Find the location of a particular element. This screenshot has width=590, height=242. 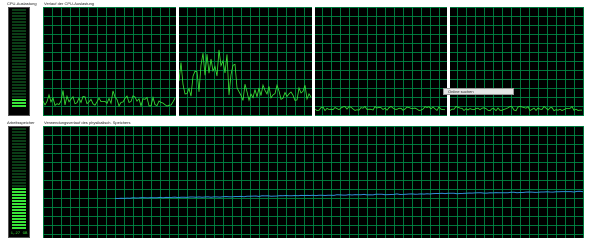

memory-history-line is located at coordinates (349, 195).